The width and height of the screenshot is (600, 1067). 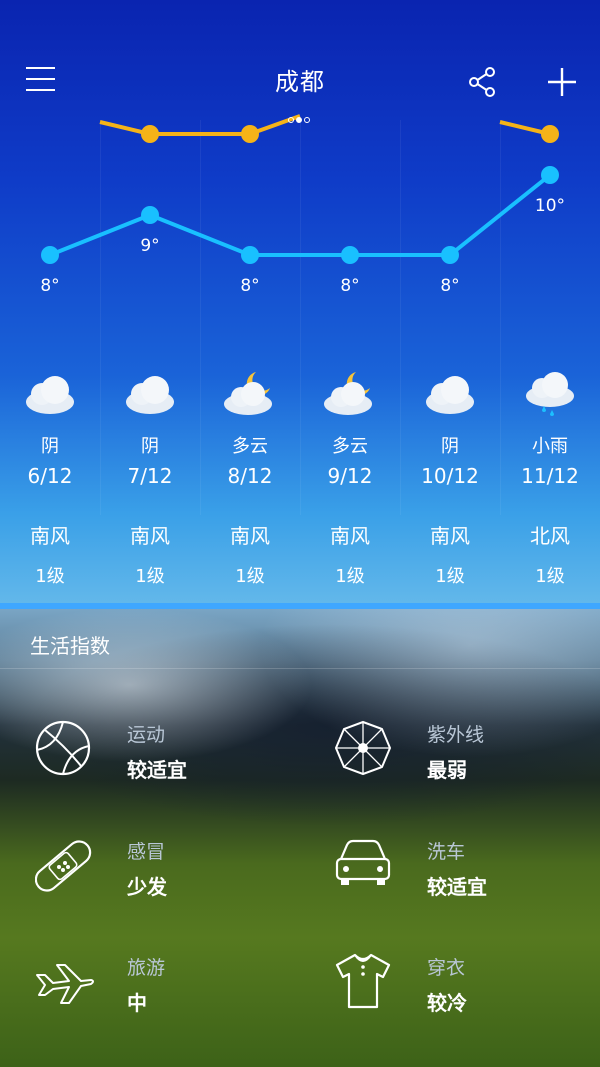 I want to click on life-index-sport: 运动 较适宜, so click(x=180, y=760).